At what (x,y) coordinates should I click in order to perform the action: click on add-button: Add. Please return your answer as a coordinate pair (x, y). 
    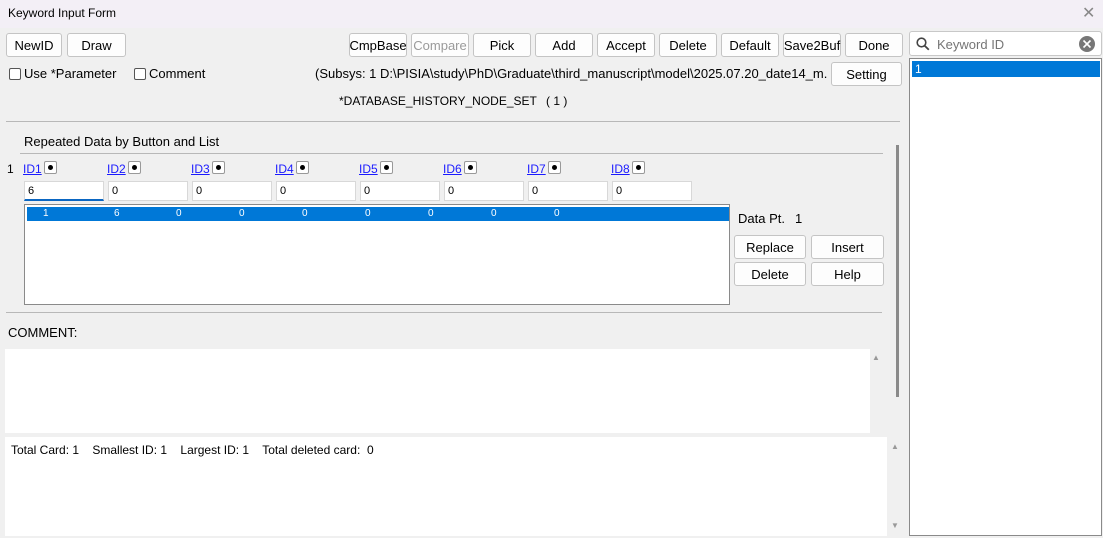
    Looking at the image, I should click on (564, 45).